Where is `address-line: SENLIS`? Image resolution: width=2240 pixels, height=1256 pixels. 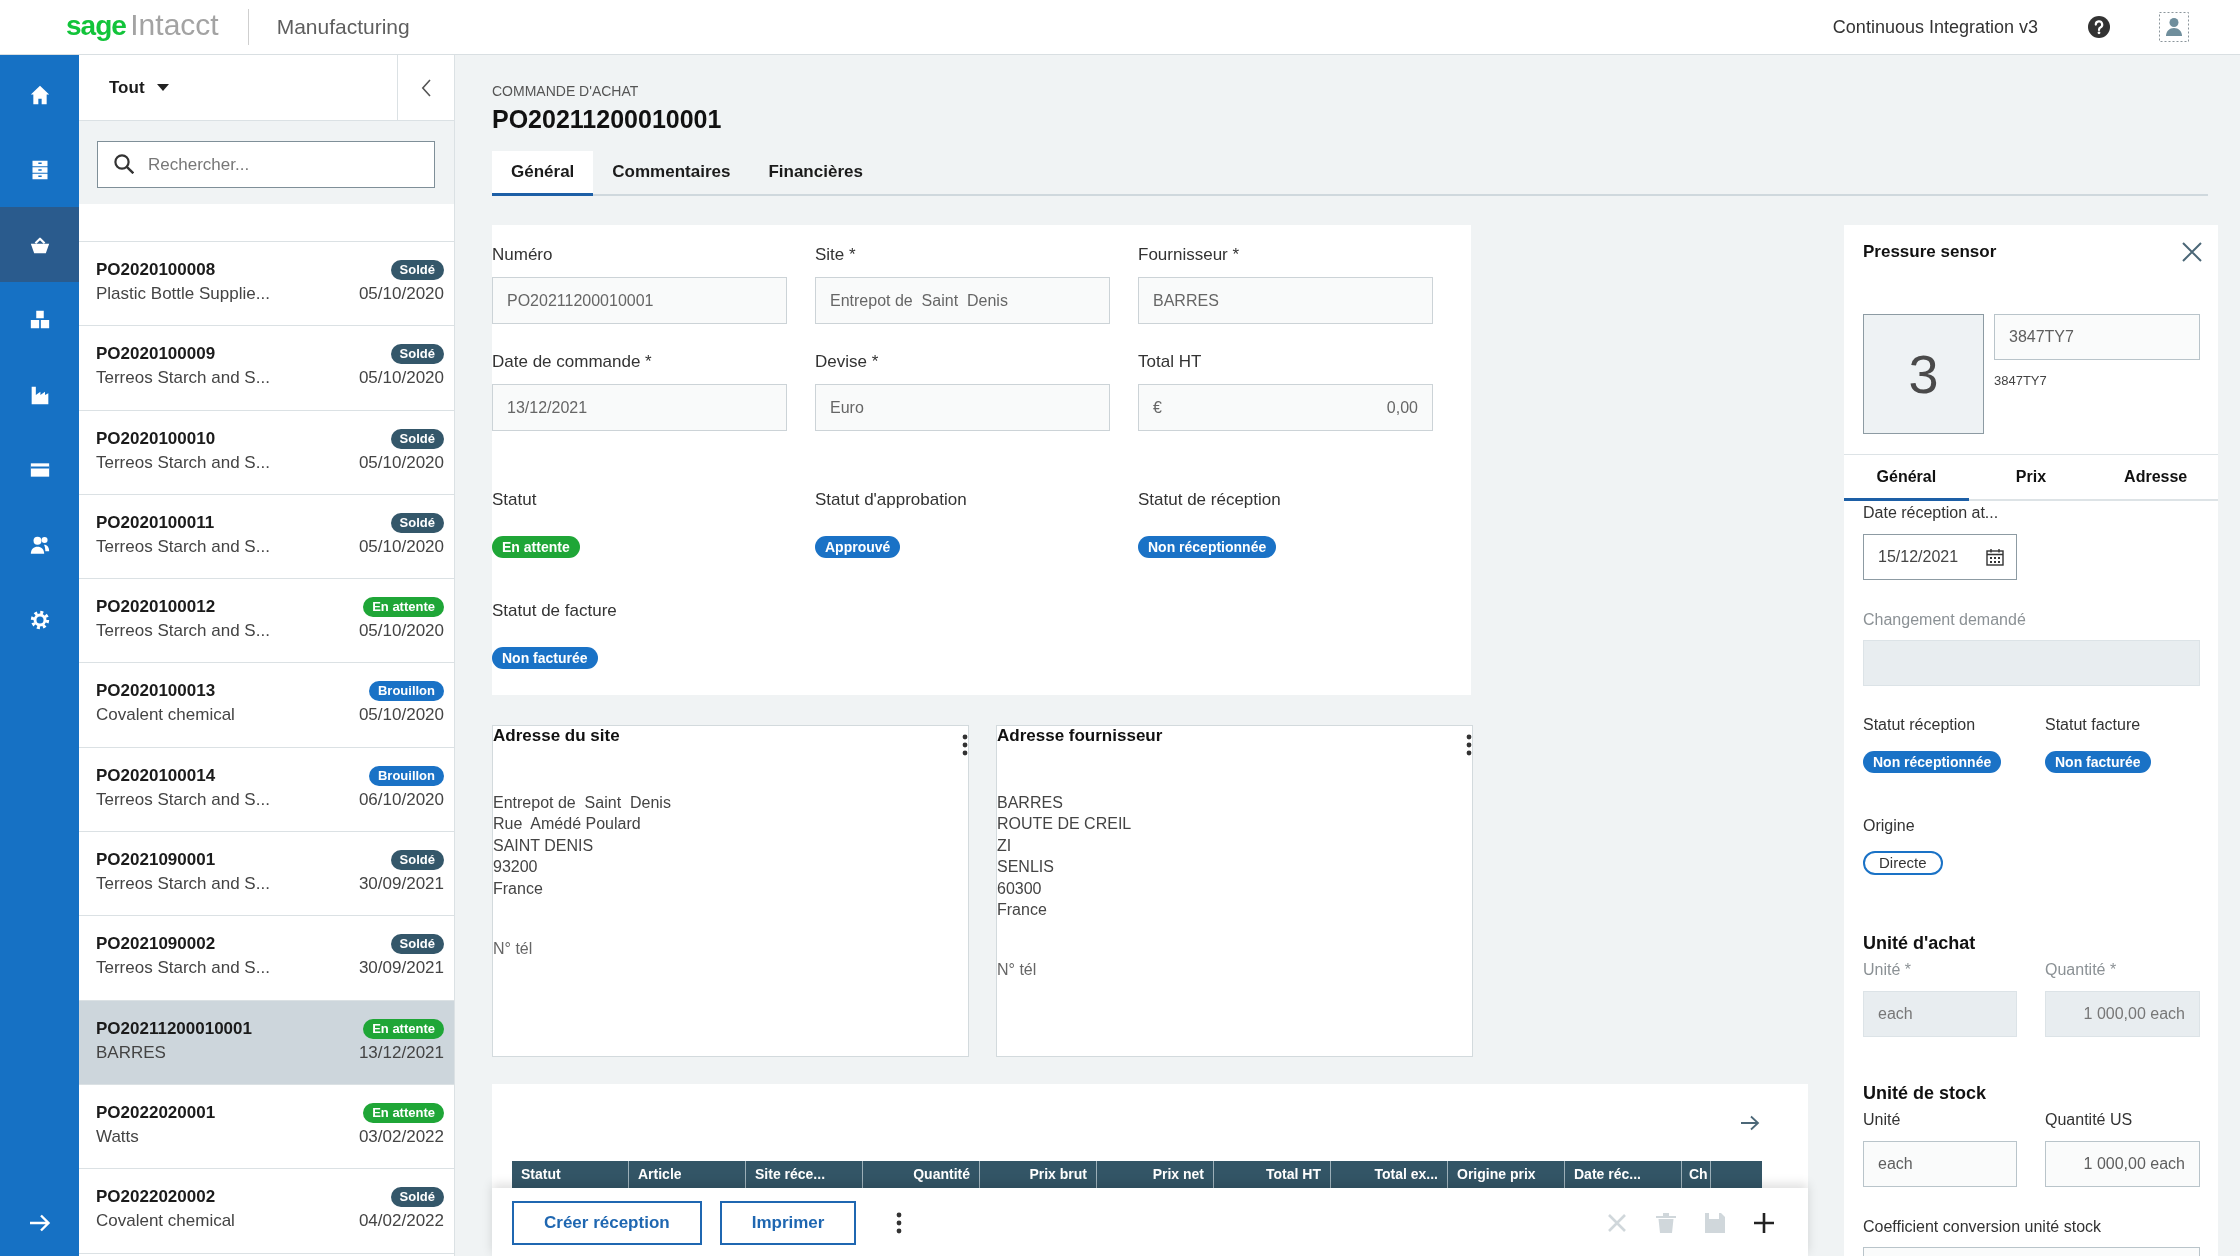
address-line: SENLIS is located at coordinates (1025, 867).